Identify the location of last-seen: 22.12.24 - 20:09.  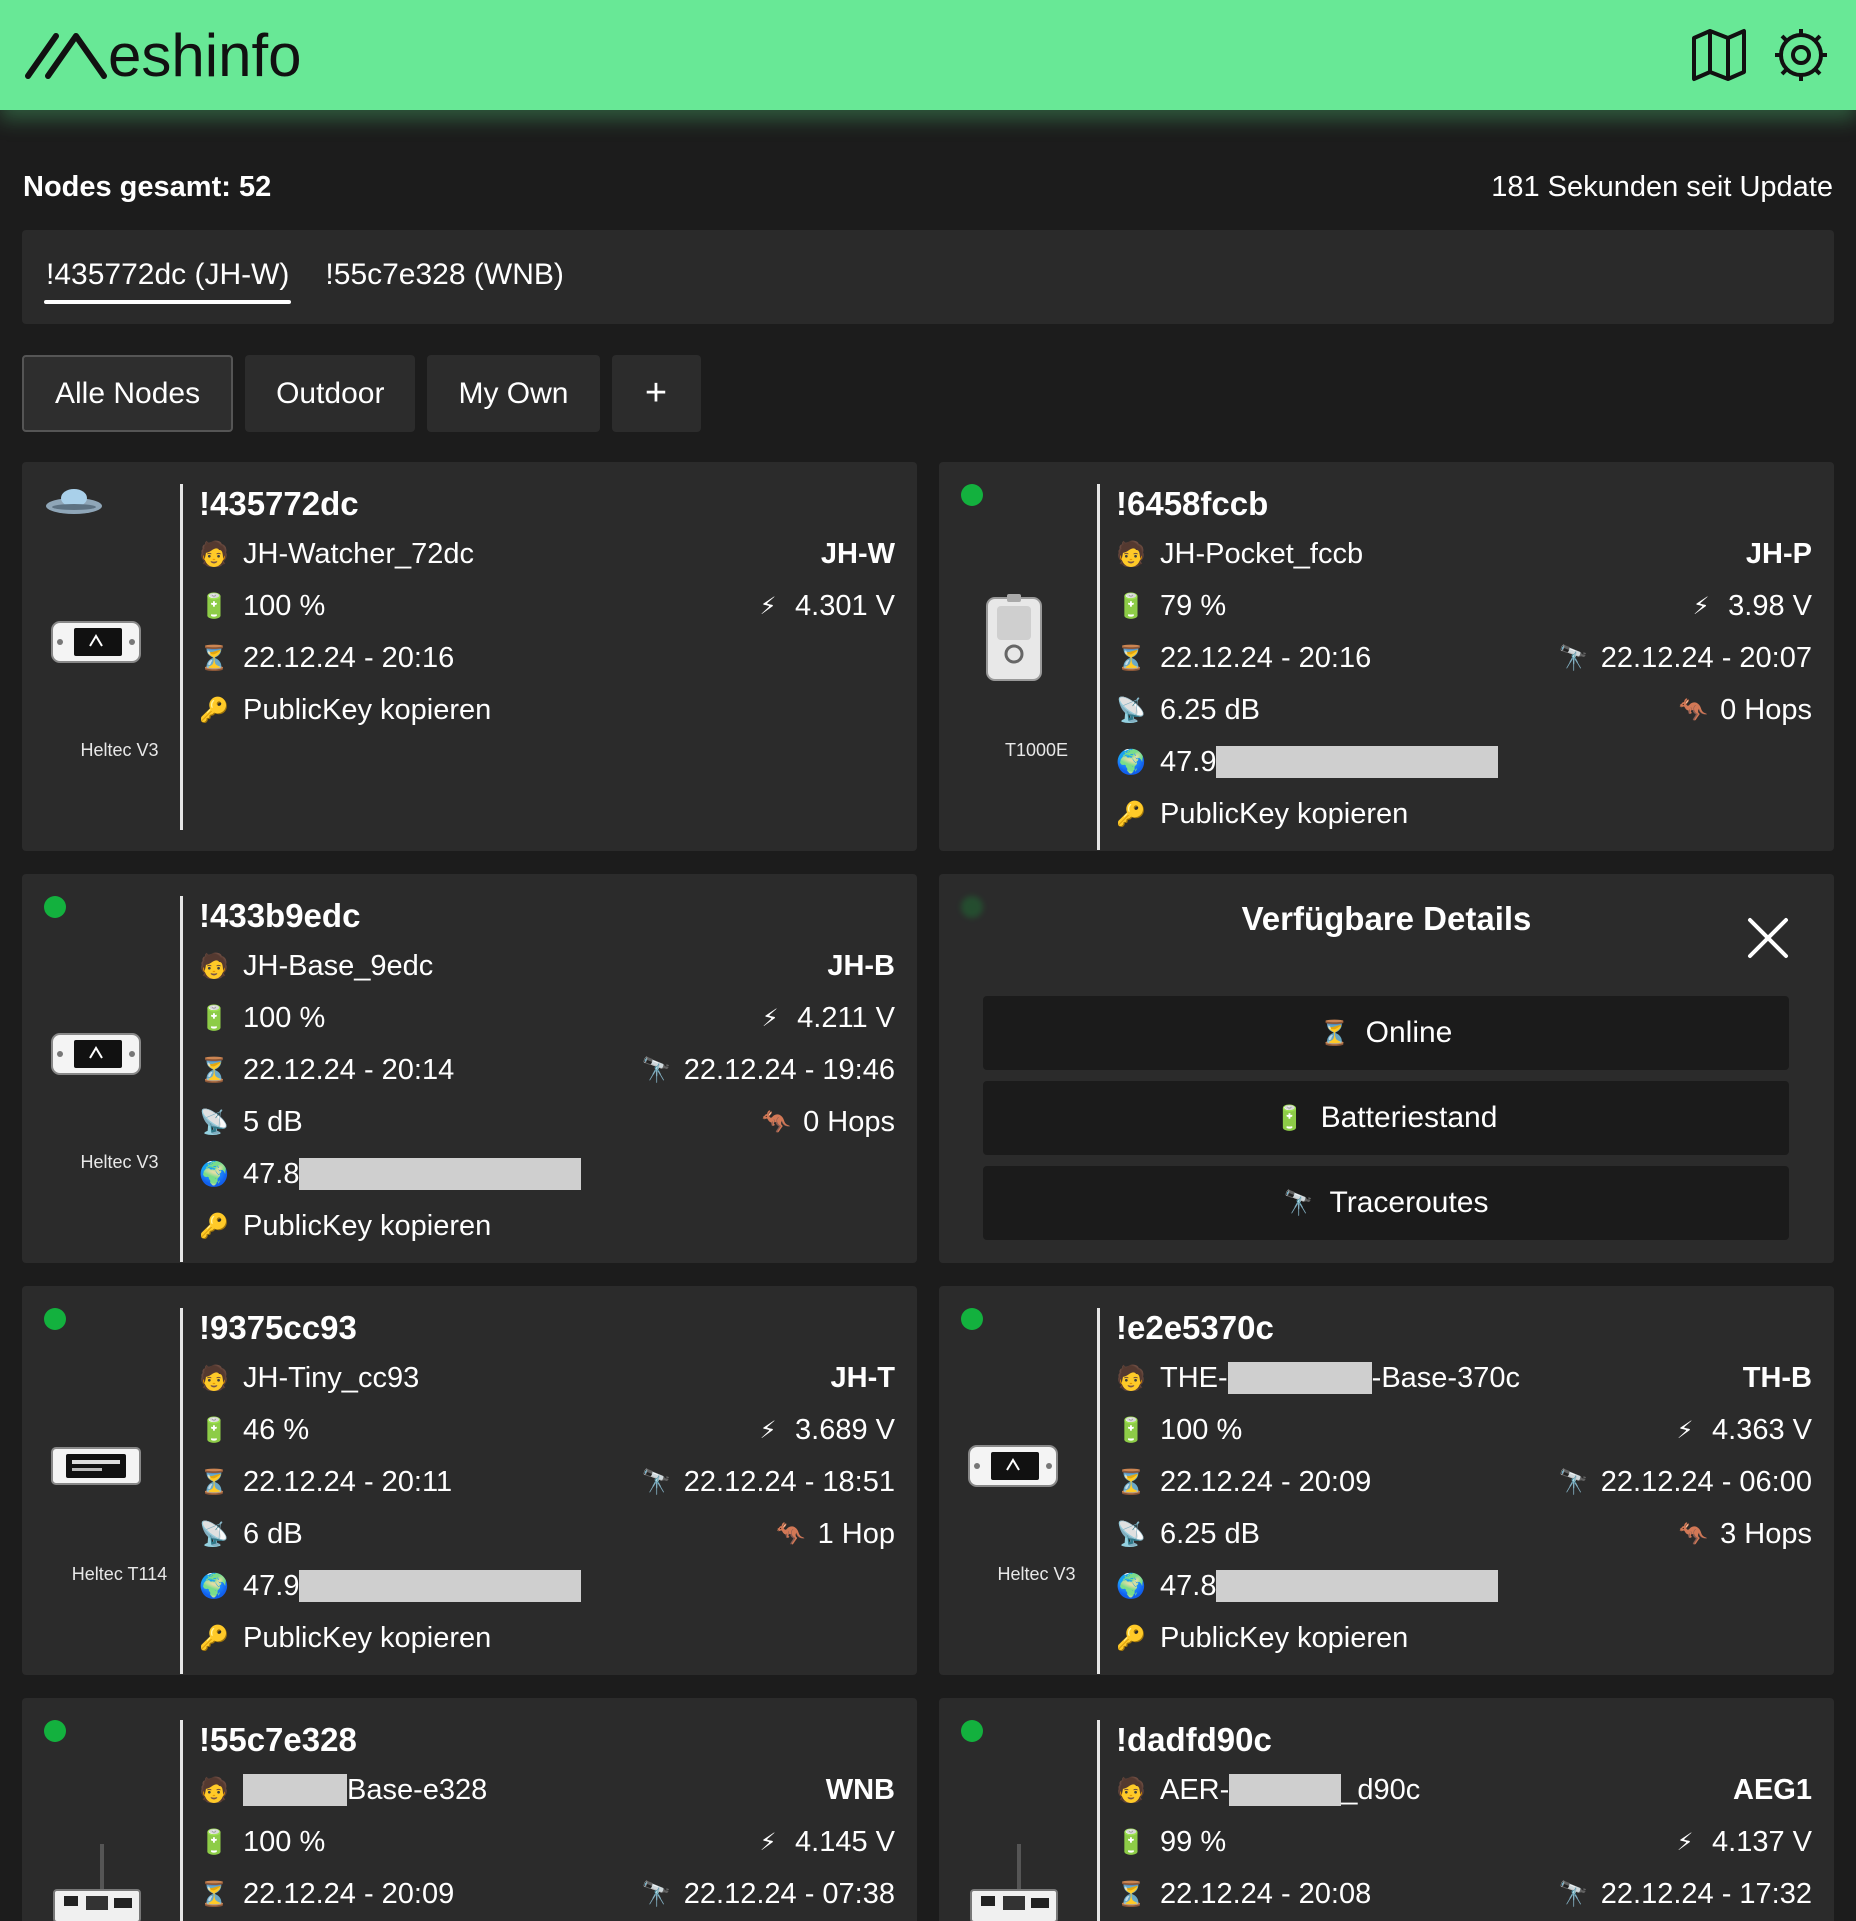
(349, 1893).